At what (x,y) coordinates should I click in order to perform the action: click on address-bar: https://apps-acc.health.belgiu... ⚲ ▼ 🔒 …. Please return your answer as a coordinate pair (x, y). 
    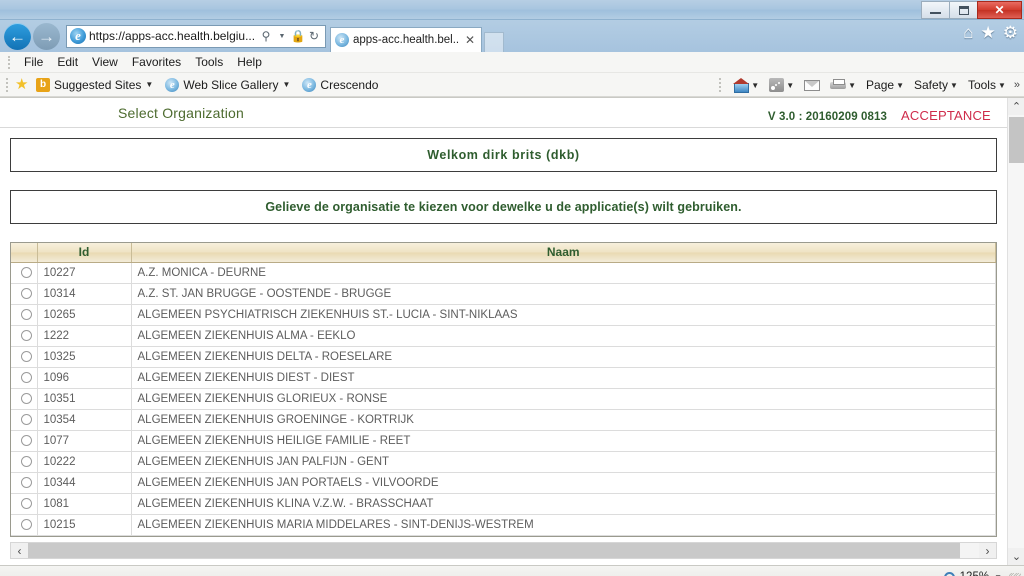
    Looking at the image, I should click on (196, 36).